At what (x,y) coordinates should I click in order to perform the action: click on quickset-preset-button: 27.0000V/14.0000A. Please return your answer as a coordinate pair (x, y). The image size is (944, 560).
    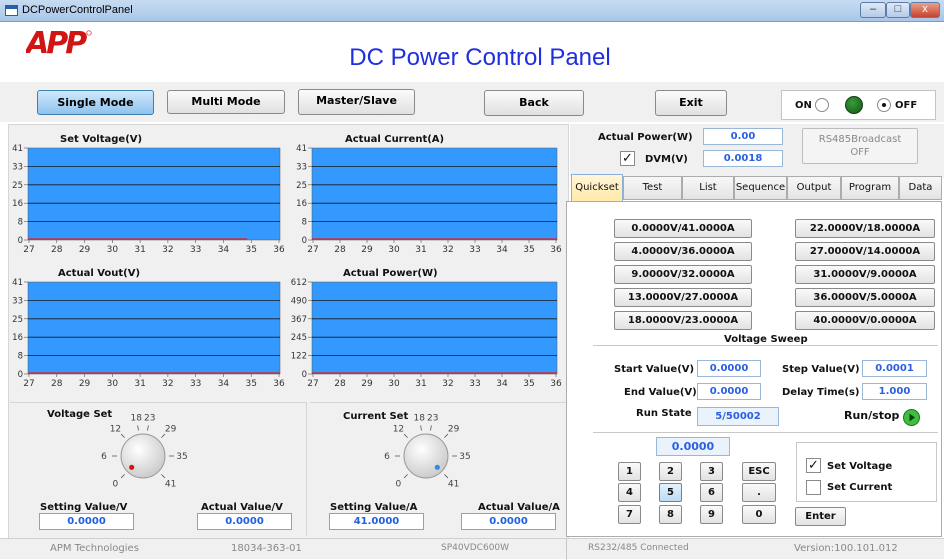
    Looking at the image, I should click on (865, 251).